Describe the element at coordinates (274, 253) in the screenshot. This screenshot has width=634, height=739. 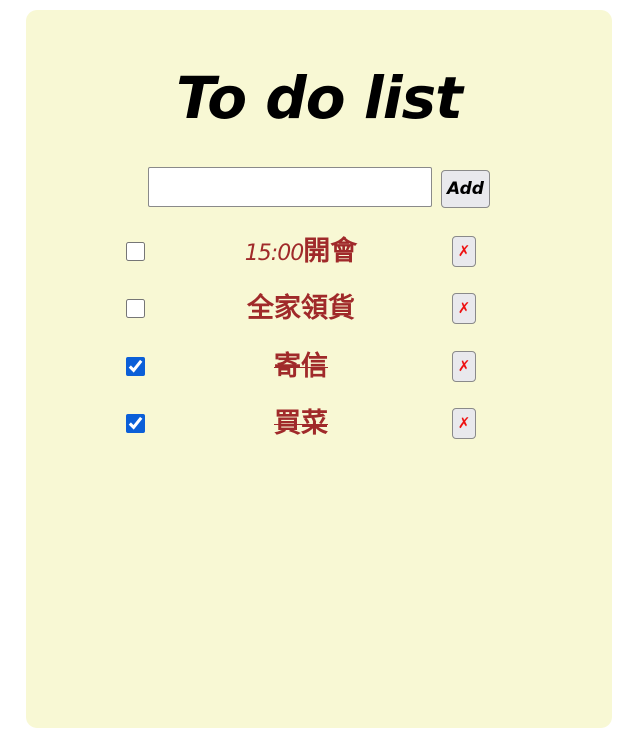
I see `todo-time: 15:00` at that location.